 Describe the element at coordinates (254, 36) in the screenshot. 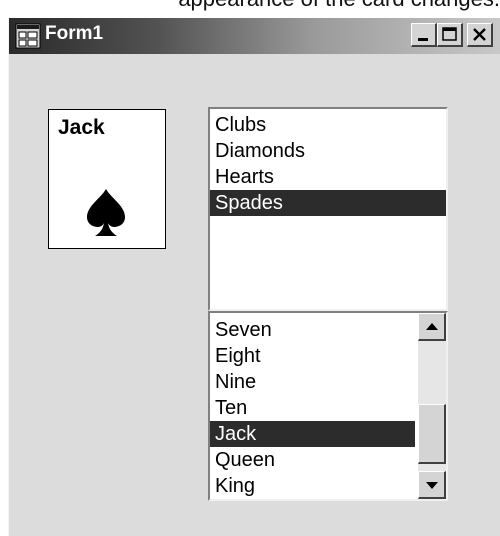

I see `title-bar: Form1` at that location.